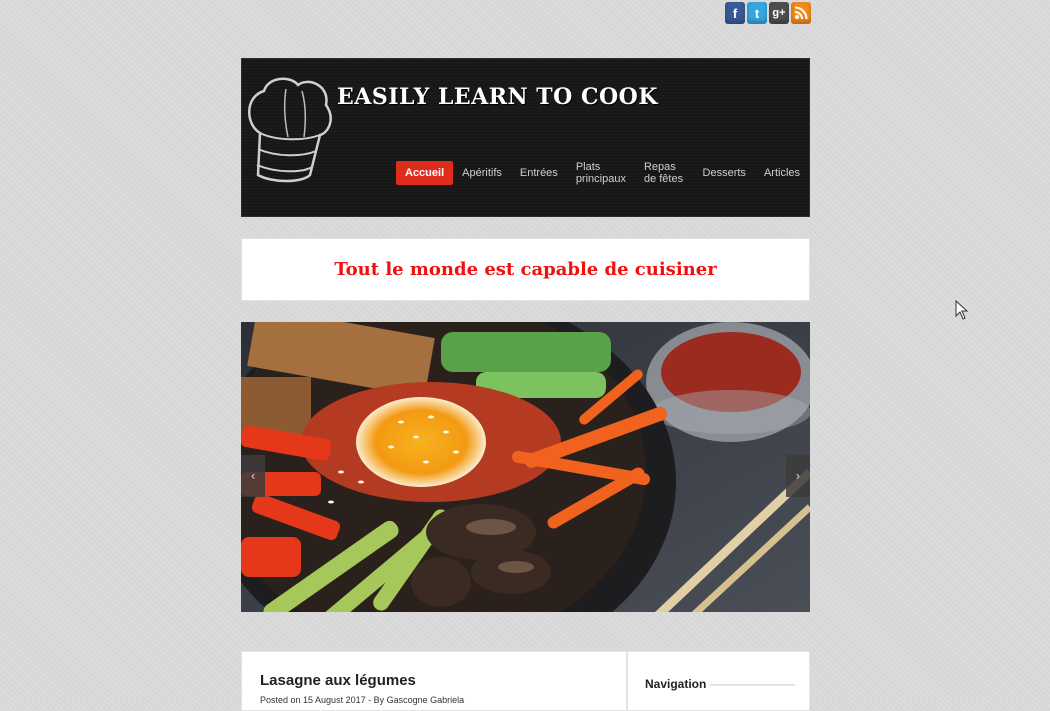  I want to click on nav-item-plats-principaux: Plats principaux, so click(601, 173).